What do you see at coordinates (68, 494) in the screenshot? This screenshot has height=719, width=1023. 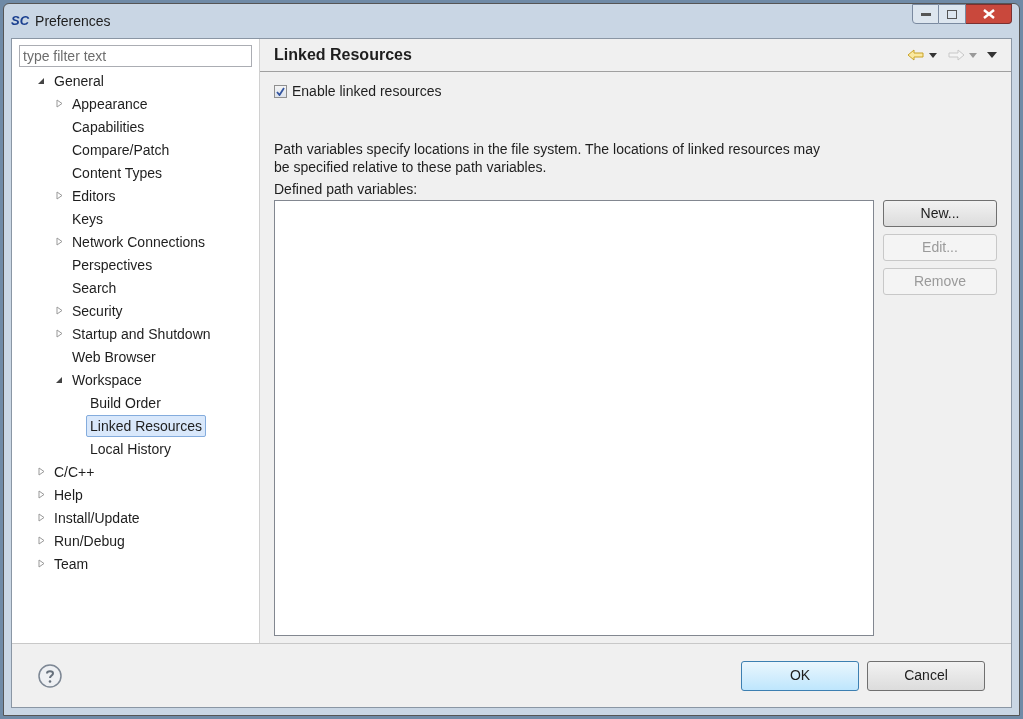 I see `tree-item: Help` at bounding box center [68, 494].